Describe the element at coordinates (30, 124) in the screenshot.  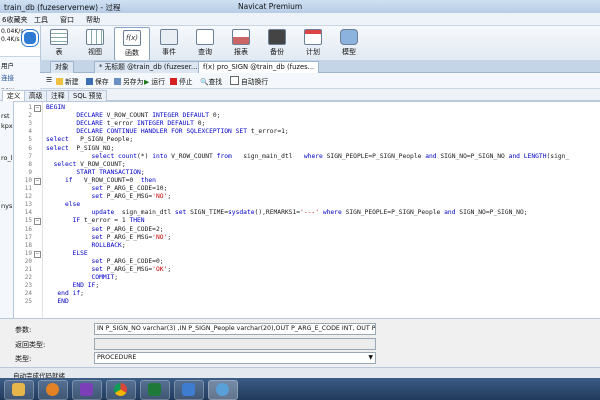
I see `line-number: 3` at that location.